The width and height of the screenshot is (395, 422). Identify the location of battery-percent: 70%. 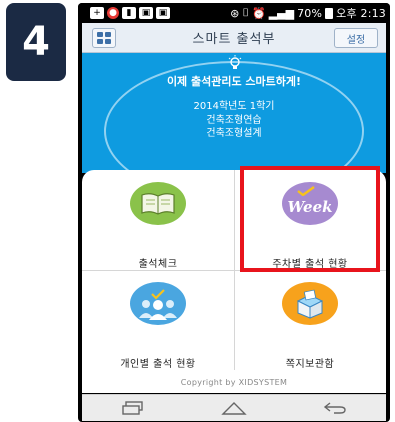
(310, 13).